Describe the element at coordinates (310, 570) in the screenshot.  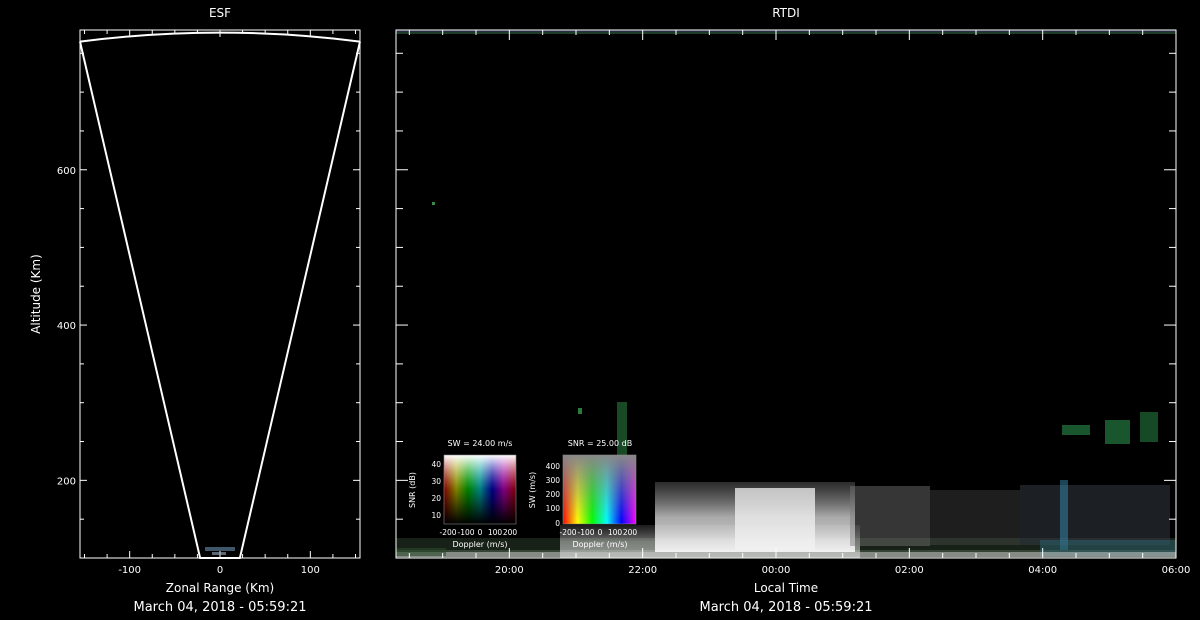
I see `esf-xtick-label: 100` at that location.